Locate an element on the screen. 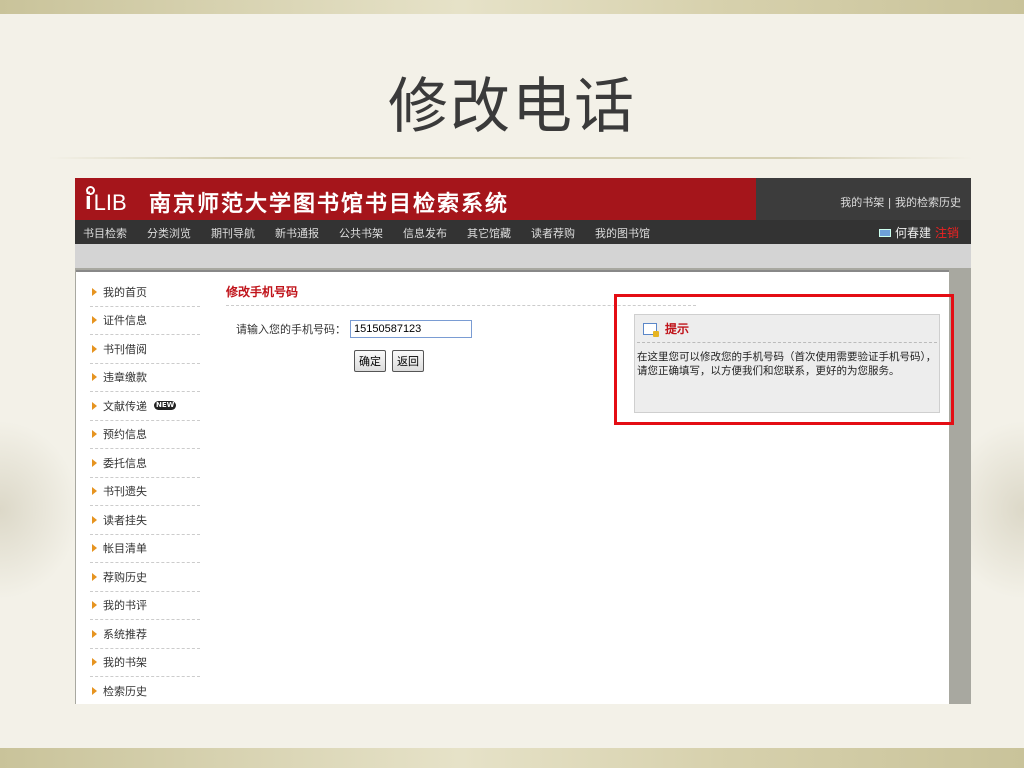 This screenshot has width=1024, height=768. sidebar-item-label: 荐购历史 is located at coordinates (125, 577).